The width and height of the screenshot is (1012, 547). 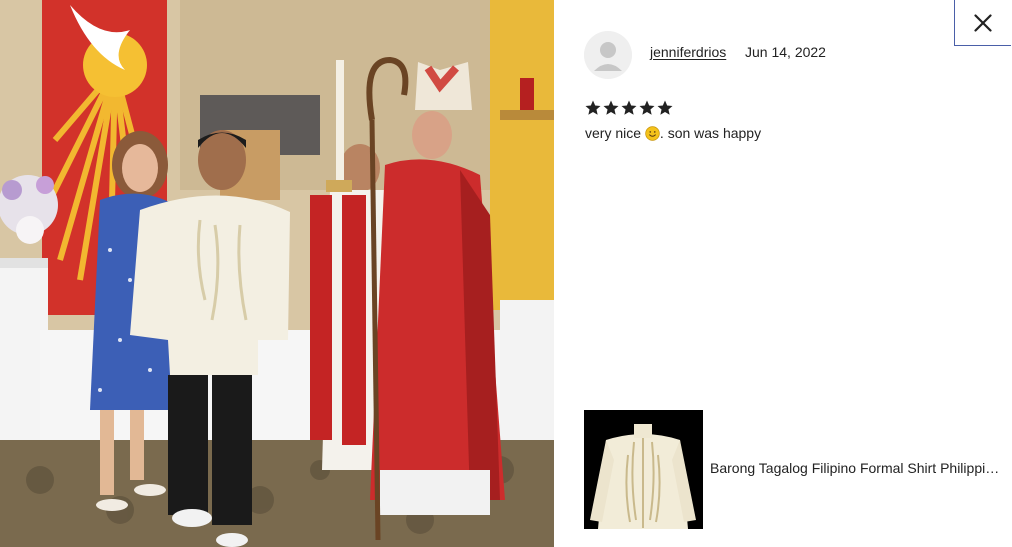 I want to click on default-avatar-icon, so click(x=608, y=55).